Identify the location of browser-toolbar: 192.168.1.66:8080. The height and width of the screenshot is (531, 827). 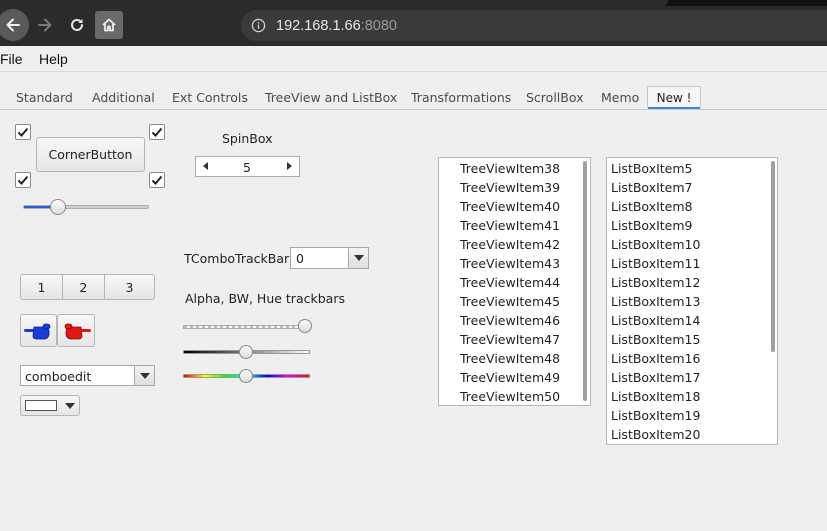
(413, 23).